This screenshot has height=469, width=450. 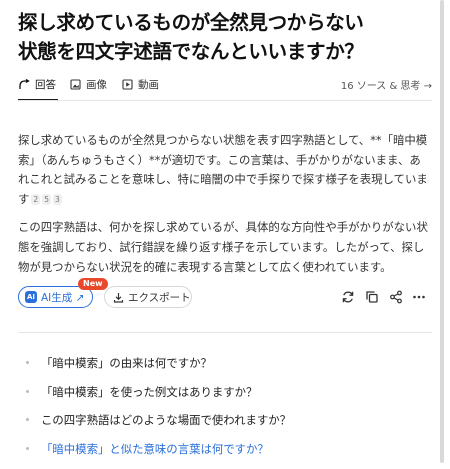 I want to click on share-icon, so click(x=396, y=297).